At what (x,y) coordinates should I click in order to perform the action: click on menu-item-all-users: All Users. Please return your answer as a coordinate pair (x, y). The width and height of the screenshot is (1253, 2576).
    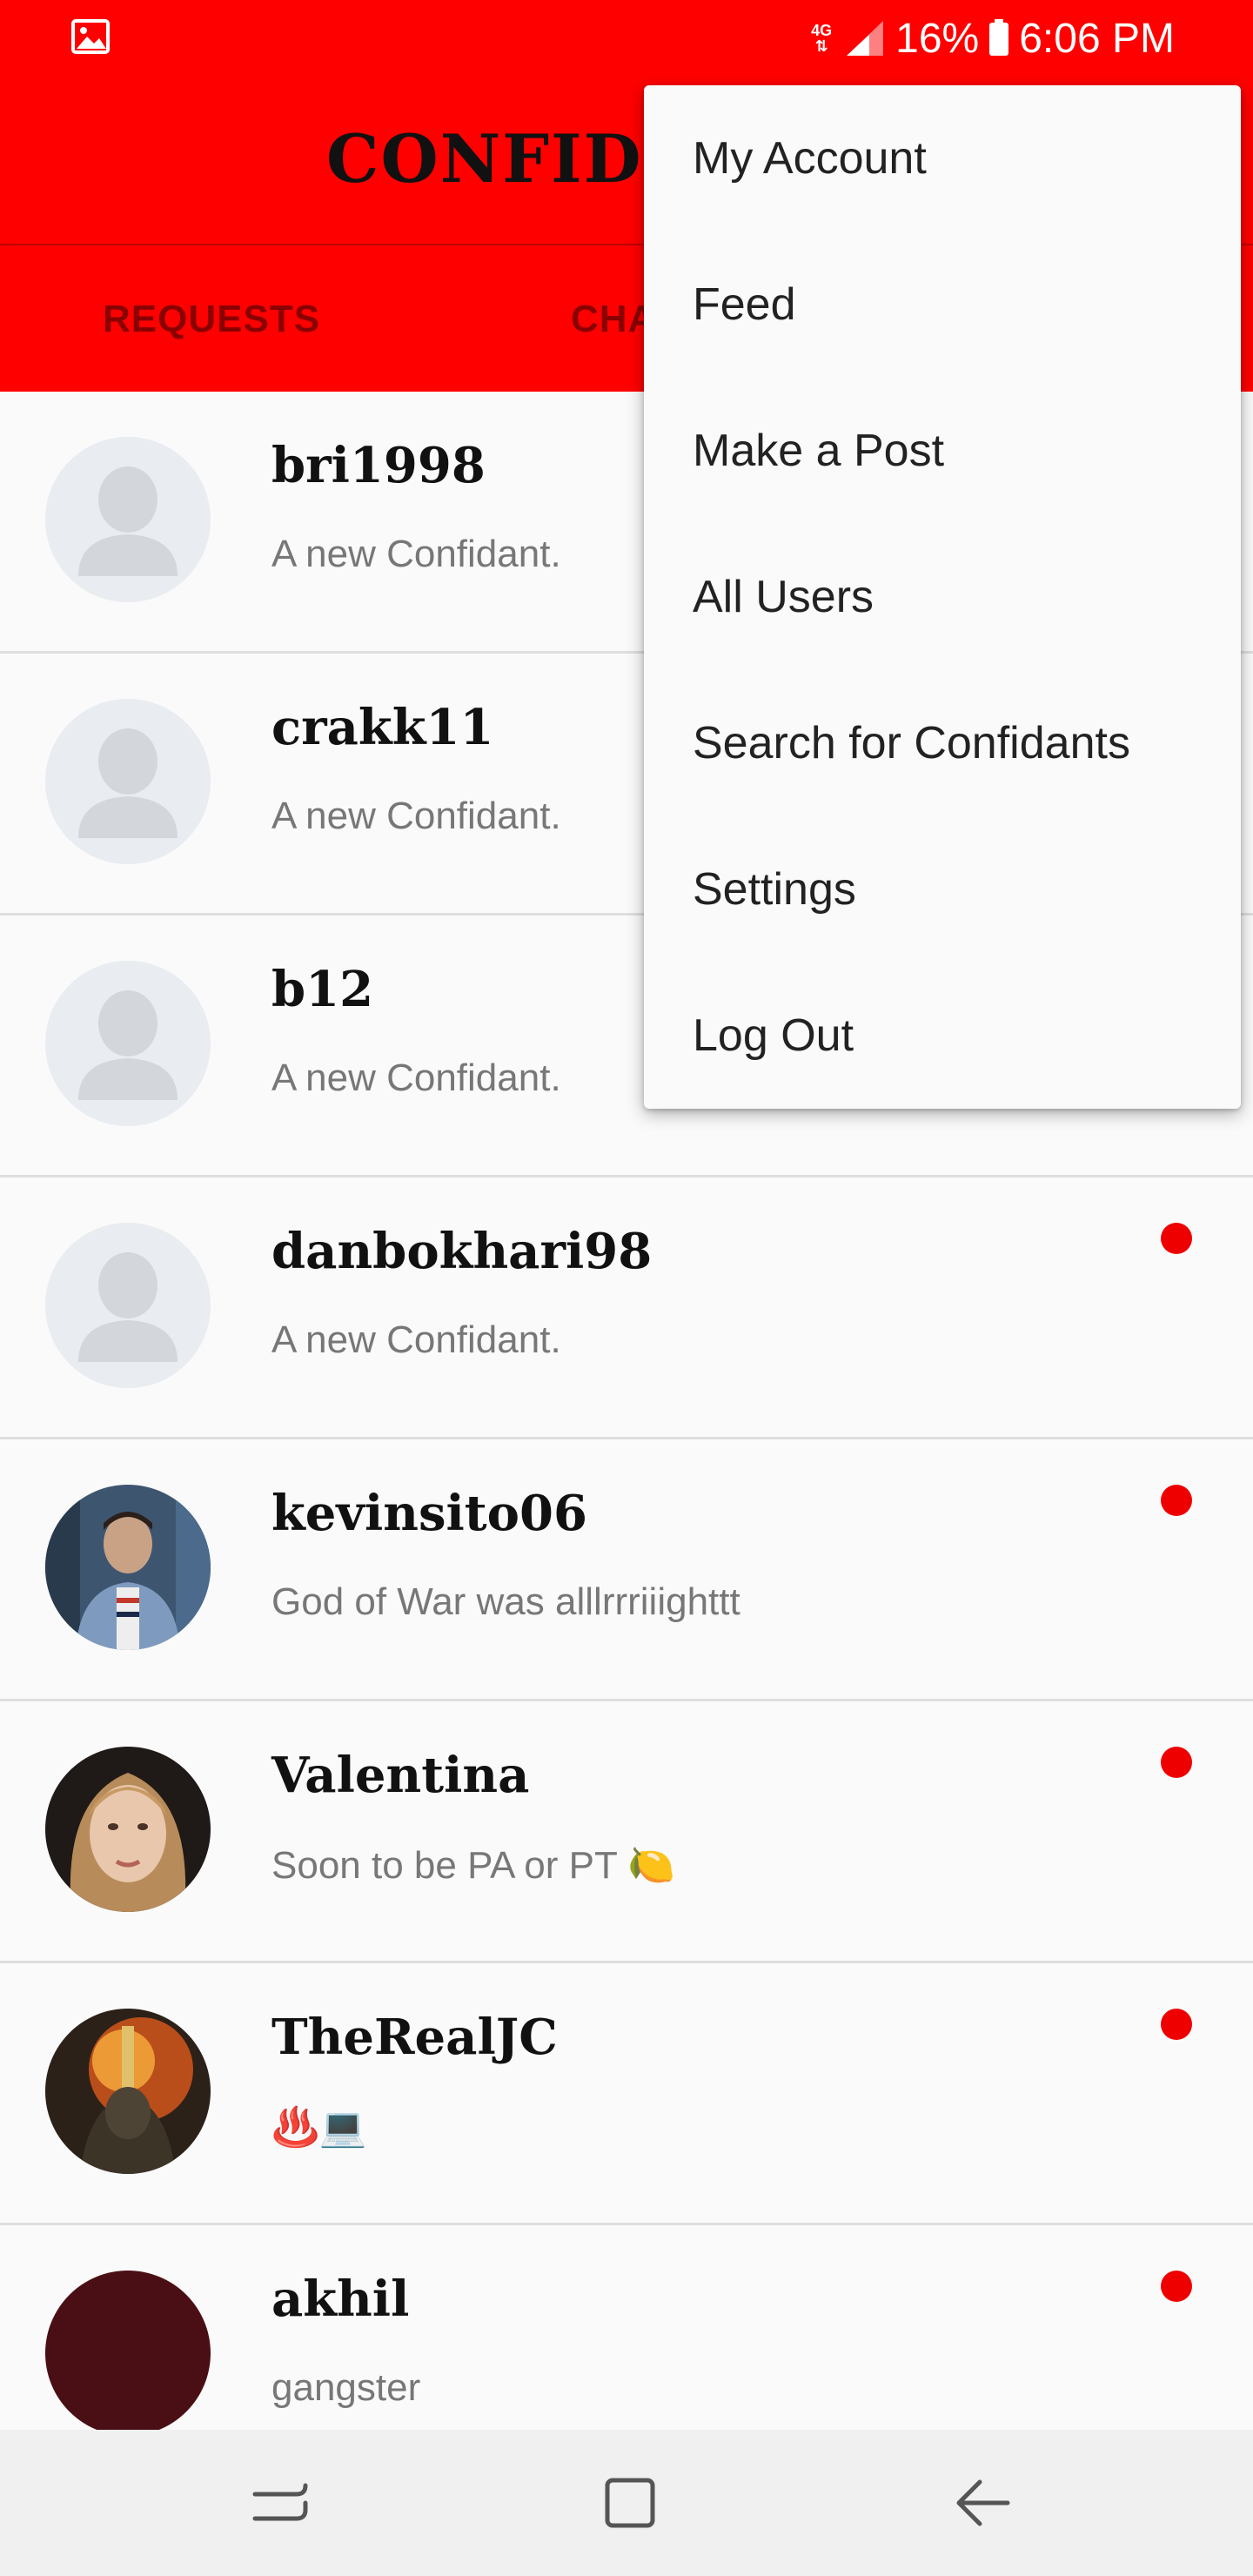
    Looking at the image, I should click on (942, 597).